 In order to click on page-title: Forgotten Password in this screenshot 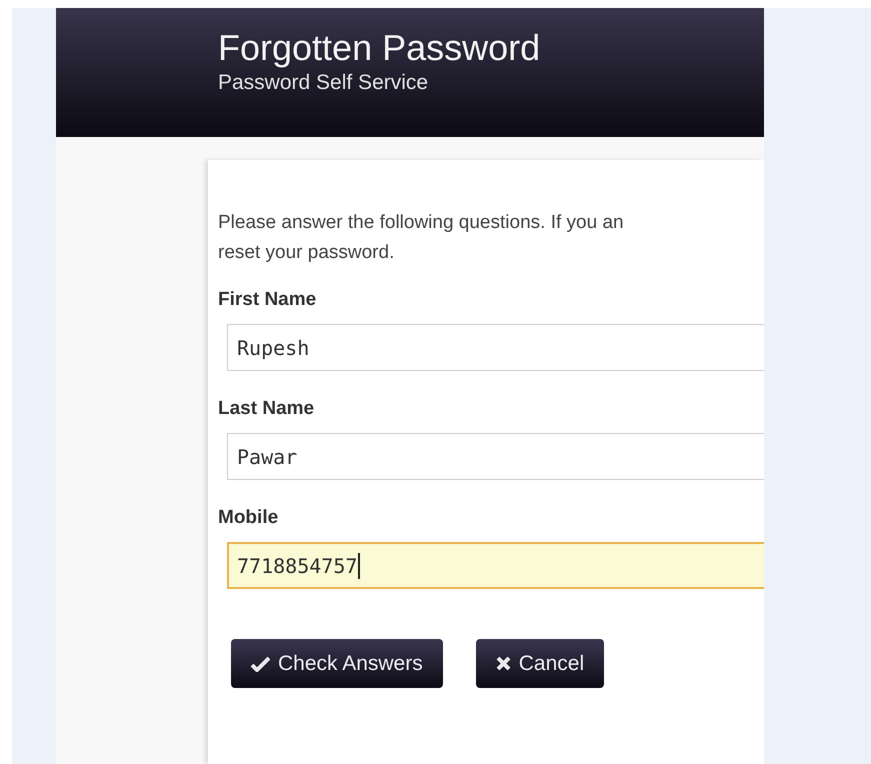, I will do `click(380, 48)`.